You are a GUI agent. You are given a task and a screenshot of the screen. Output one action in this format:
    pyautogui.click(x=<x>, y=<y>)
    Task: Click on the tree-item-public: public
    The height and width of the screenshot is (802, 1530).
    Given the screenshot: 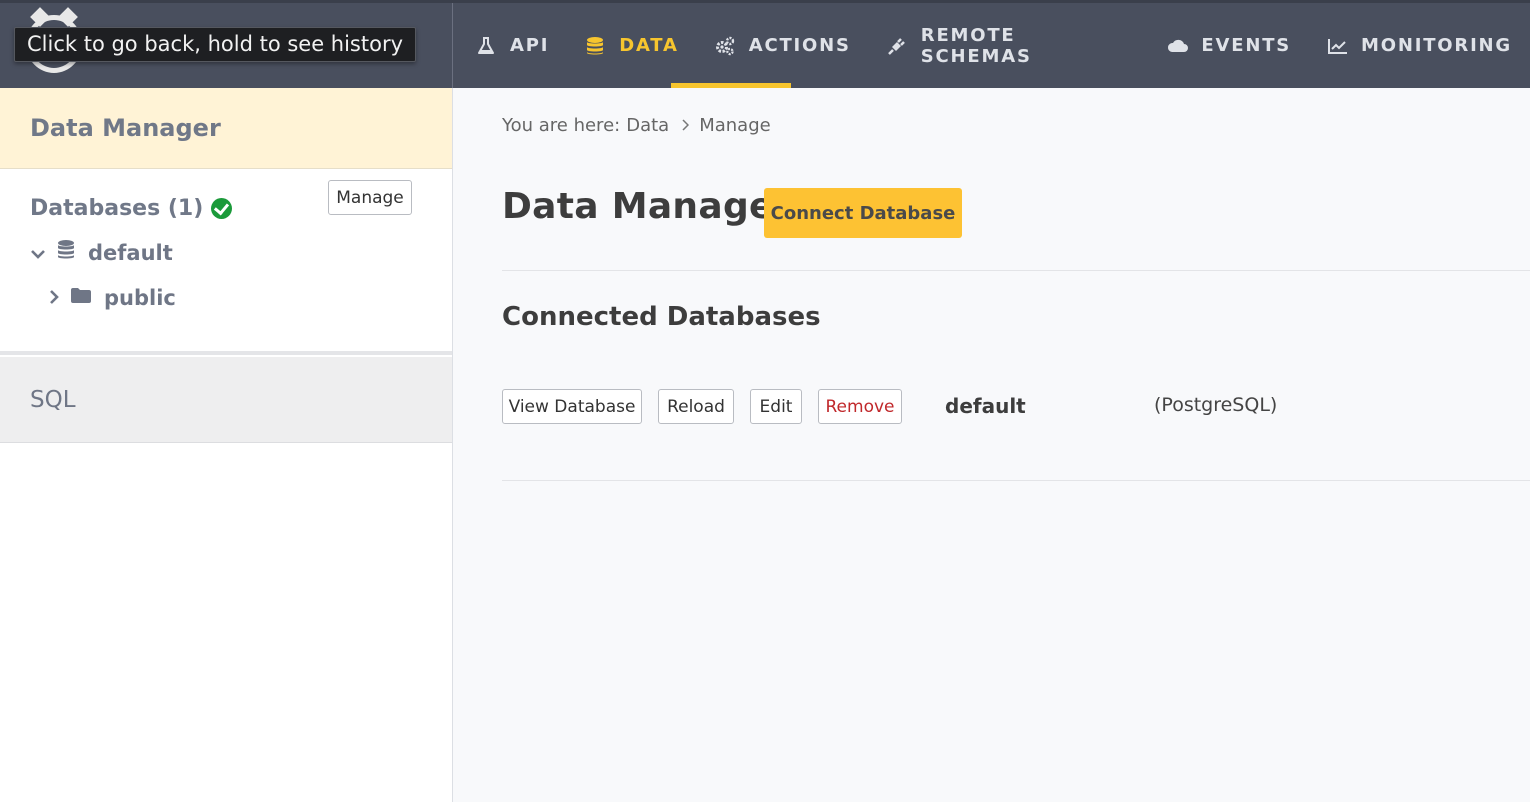 What is the action you would take?
    pyautogui.click(x=112, y=298)
    